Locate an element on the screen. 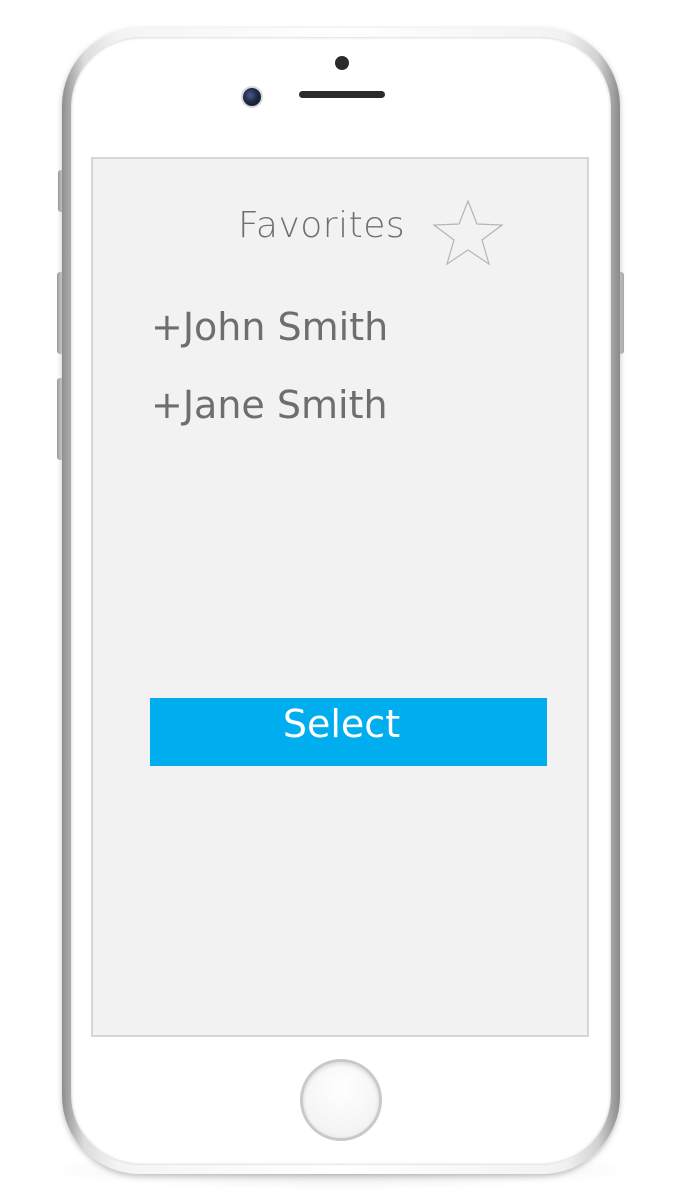  proximity-sensor is located at coordinates (342, 63).